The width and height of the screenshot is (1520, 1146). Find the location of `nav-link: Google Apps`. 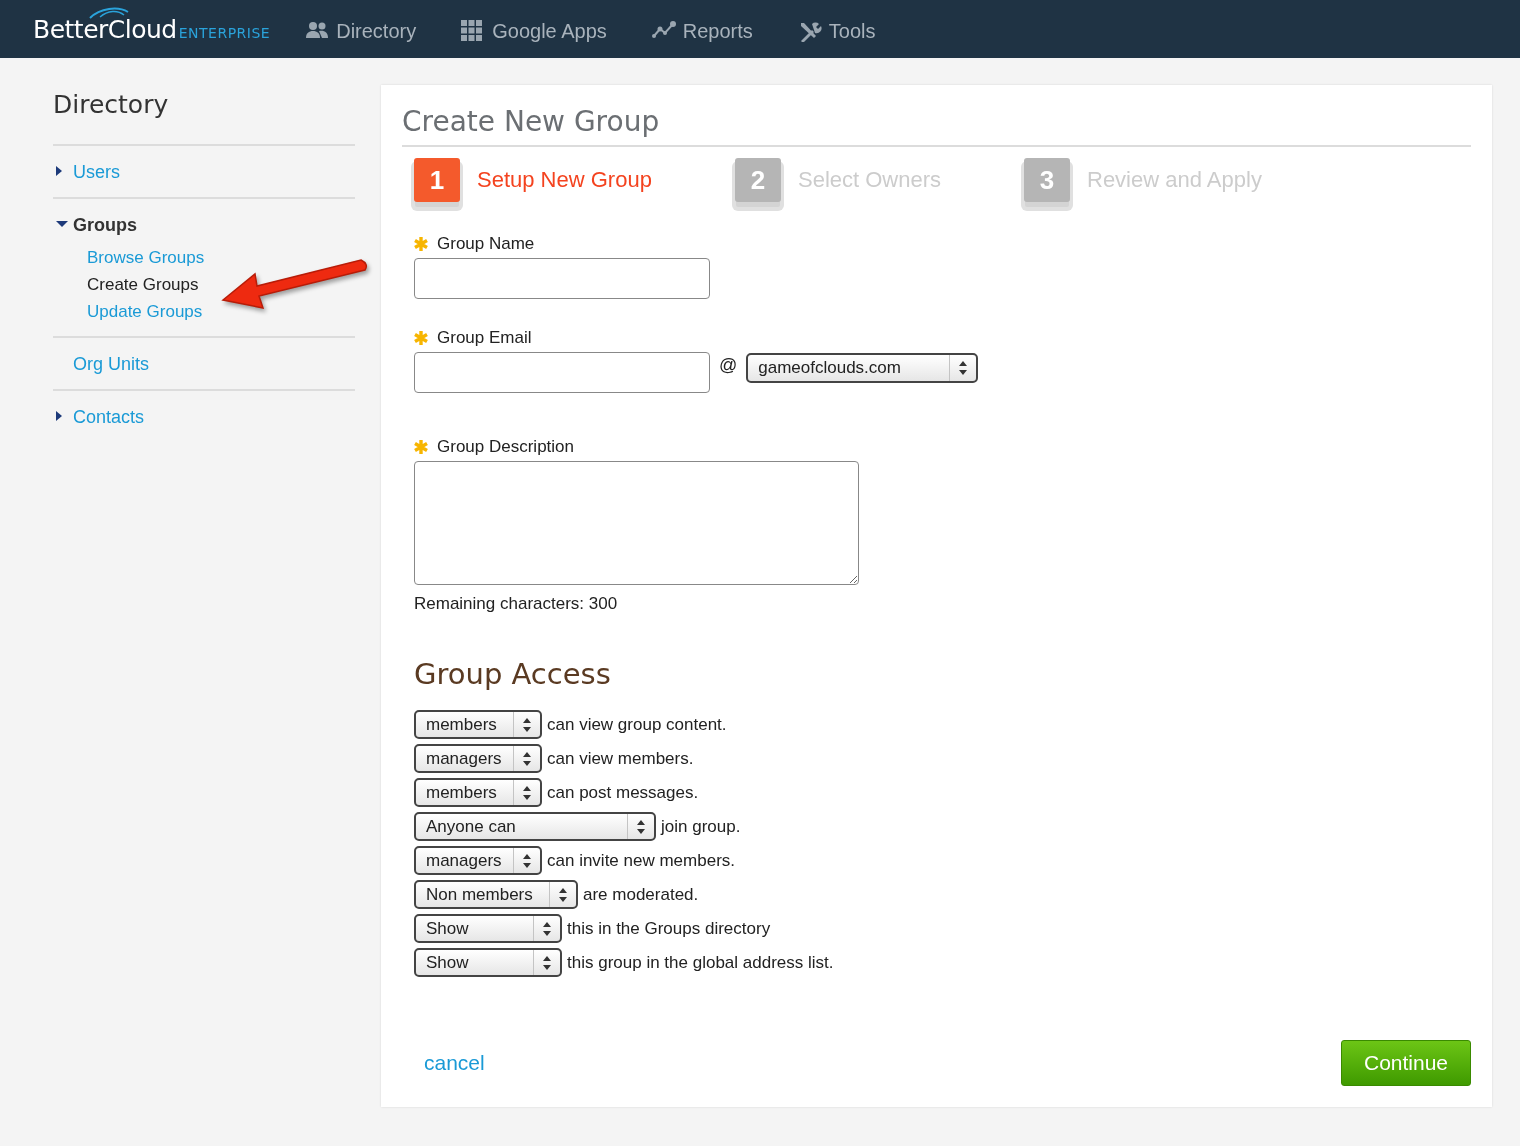

nav-link: Google Apps is located at coordinates (533, 29).